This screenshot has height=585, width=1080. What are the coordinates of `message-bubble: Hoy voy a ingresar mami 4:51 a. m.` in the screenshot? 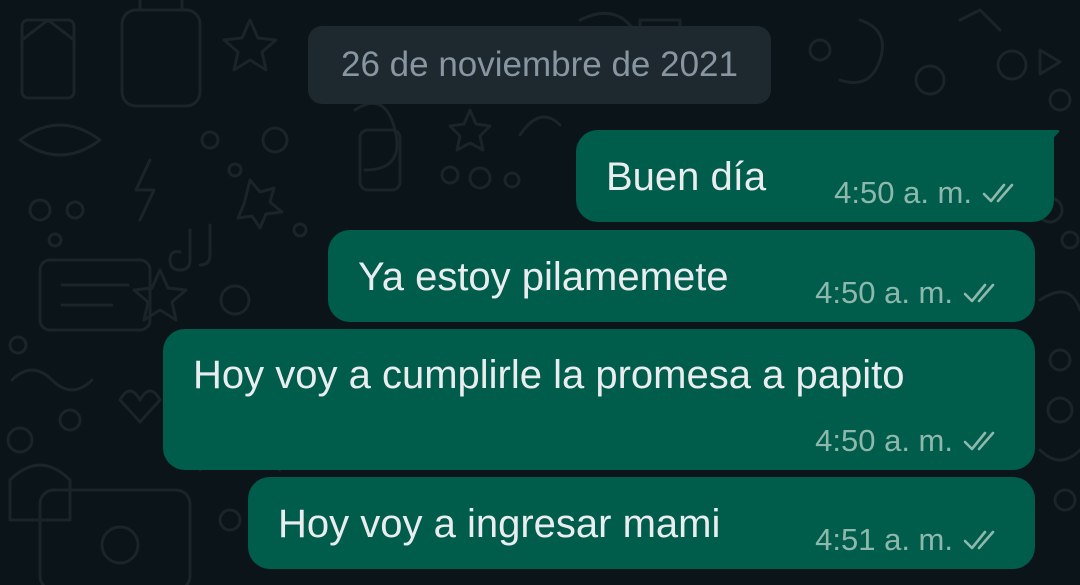 It's located at (641, 523).